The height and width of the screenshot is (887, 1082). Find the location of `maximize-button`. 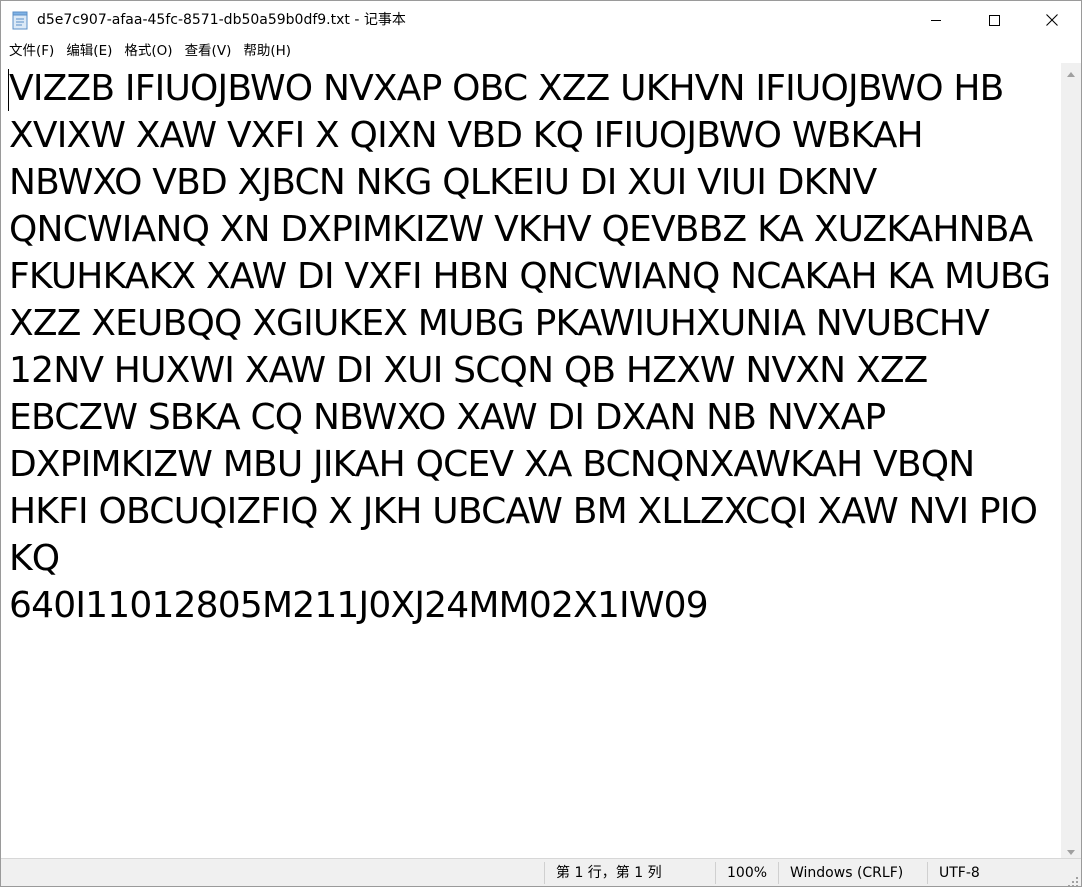

maximize-button is located at coordinates (994, 20).